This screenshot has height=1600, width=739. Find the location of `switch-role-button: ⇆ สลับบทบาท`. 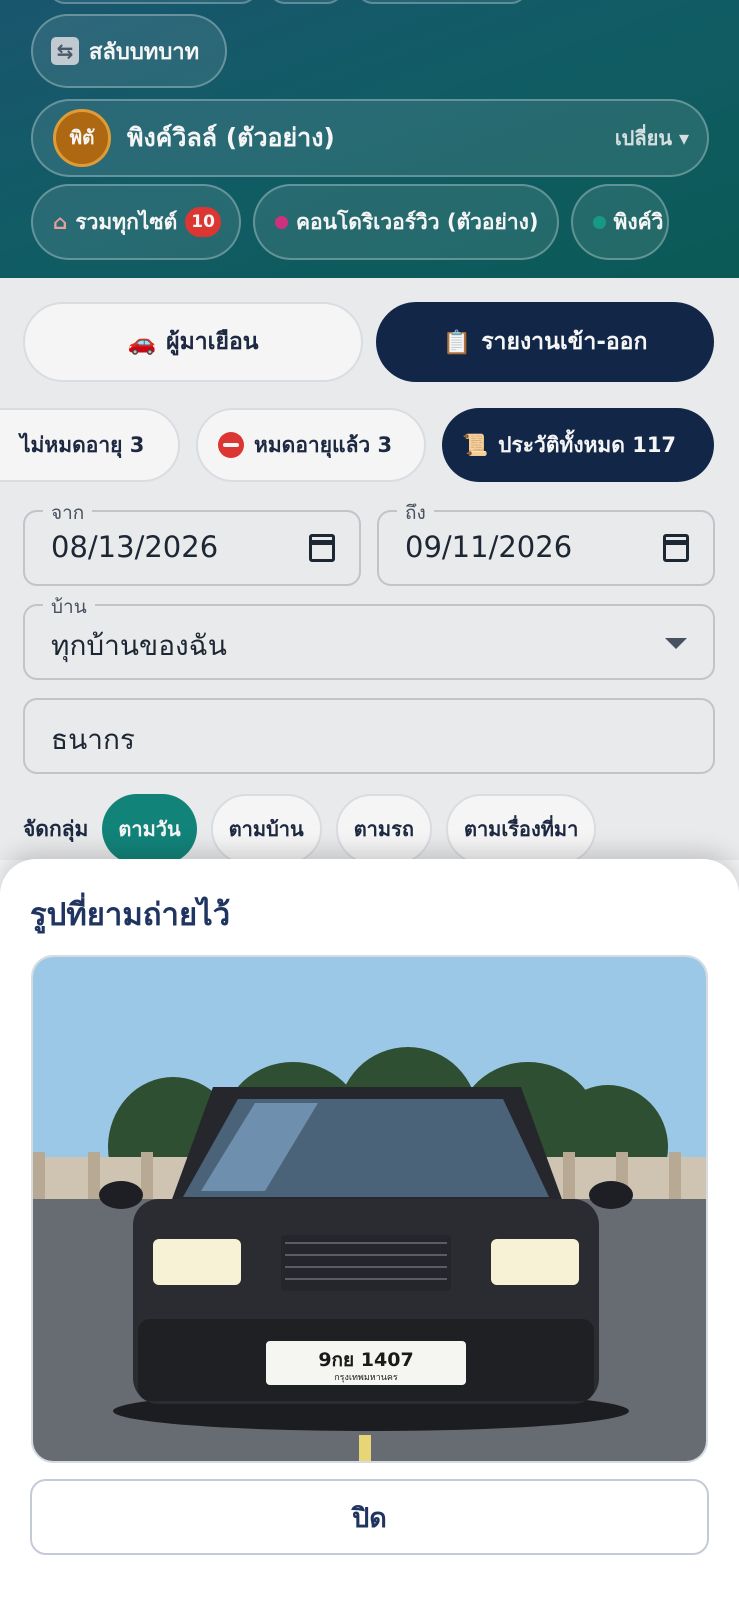

switch-role-button: ⇆ สลับบทบาท is located at coordinates (129, 51).